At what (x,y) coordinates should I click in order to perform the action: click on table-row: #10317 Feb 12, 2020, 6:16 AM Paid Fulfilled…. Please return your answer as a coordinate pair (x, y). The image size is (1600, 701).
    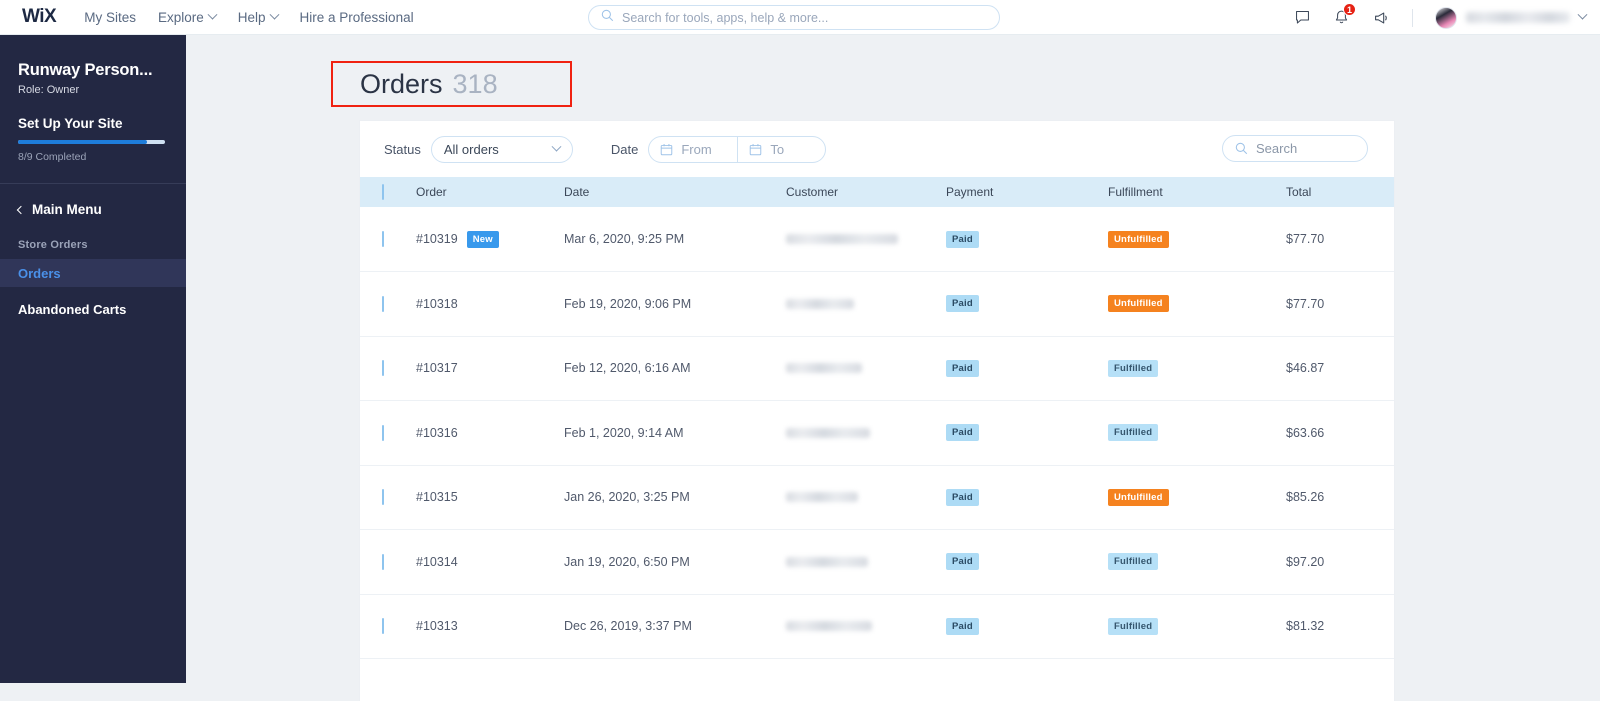
    Looking at the image, I should click on (877, 368).